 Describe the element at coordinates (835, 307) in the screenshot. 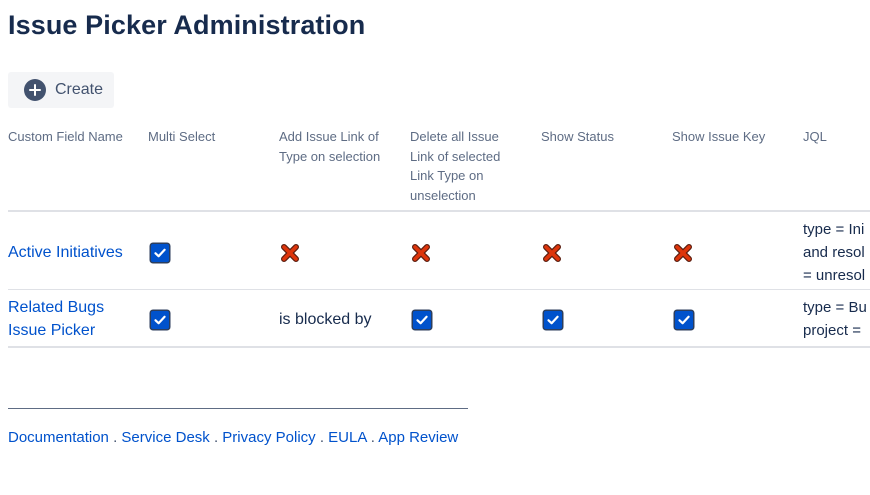

I see `jql-line: type = Bu` at that location.